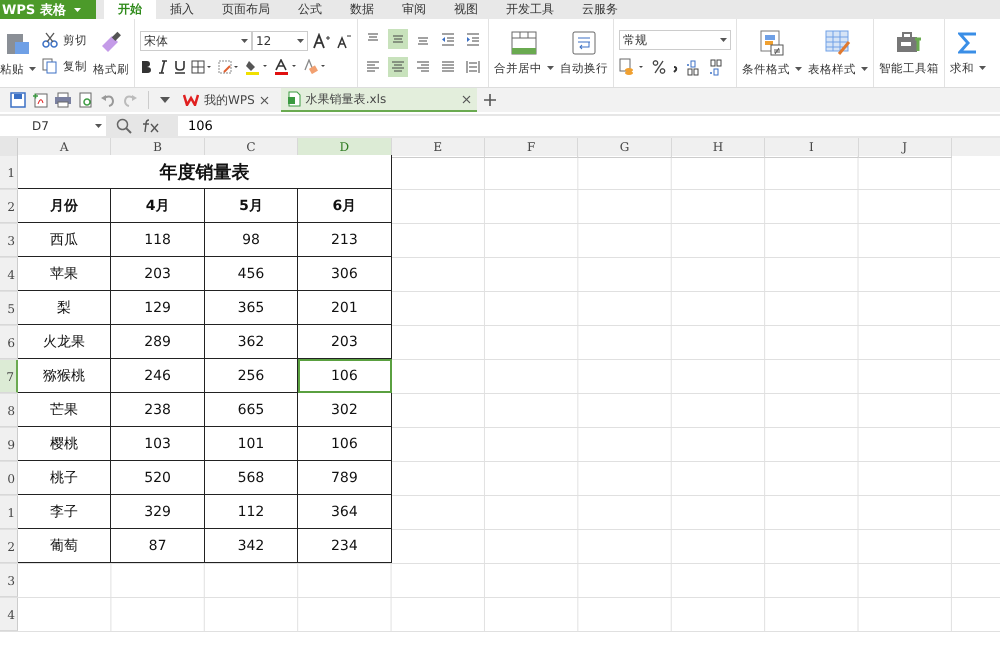 This screenshot has width=1000, height=646. Describe the element at coordinates (466, 9) in the screenshot. I see `menu-tab: 视图` at that location.